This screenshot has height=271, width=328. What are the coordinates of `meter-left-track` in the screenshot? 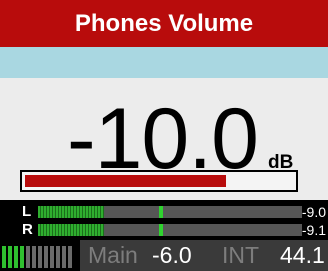 It's located at (170, 212).